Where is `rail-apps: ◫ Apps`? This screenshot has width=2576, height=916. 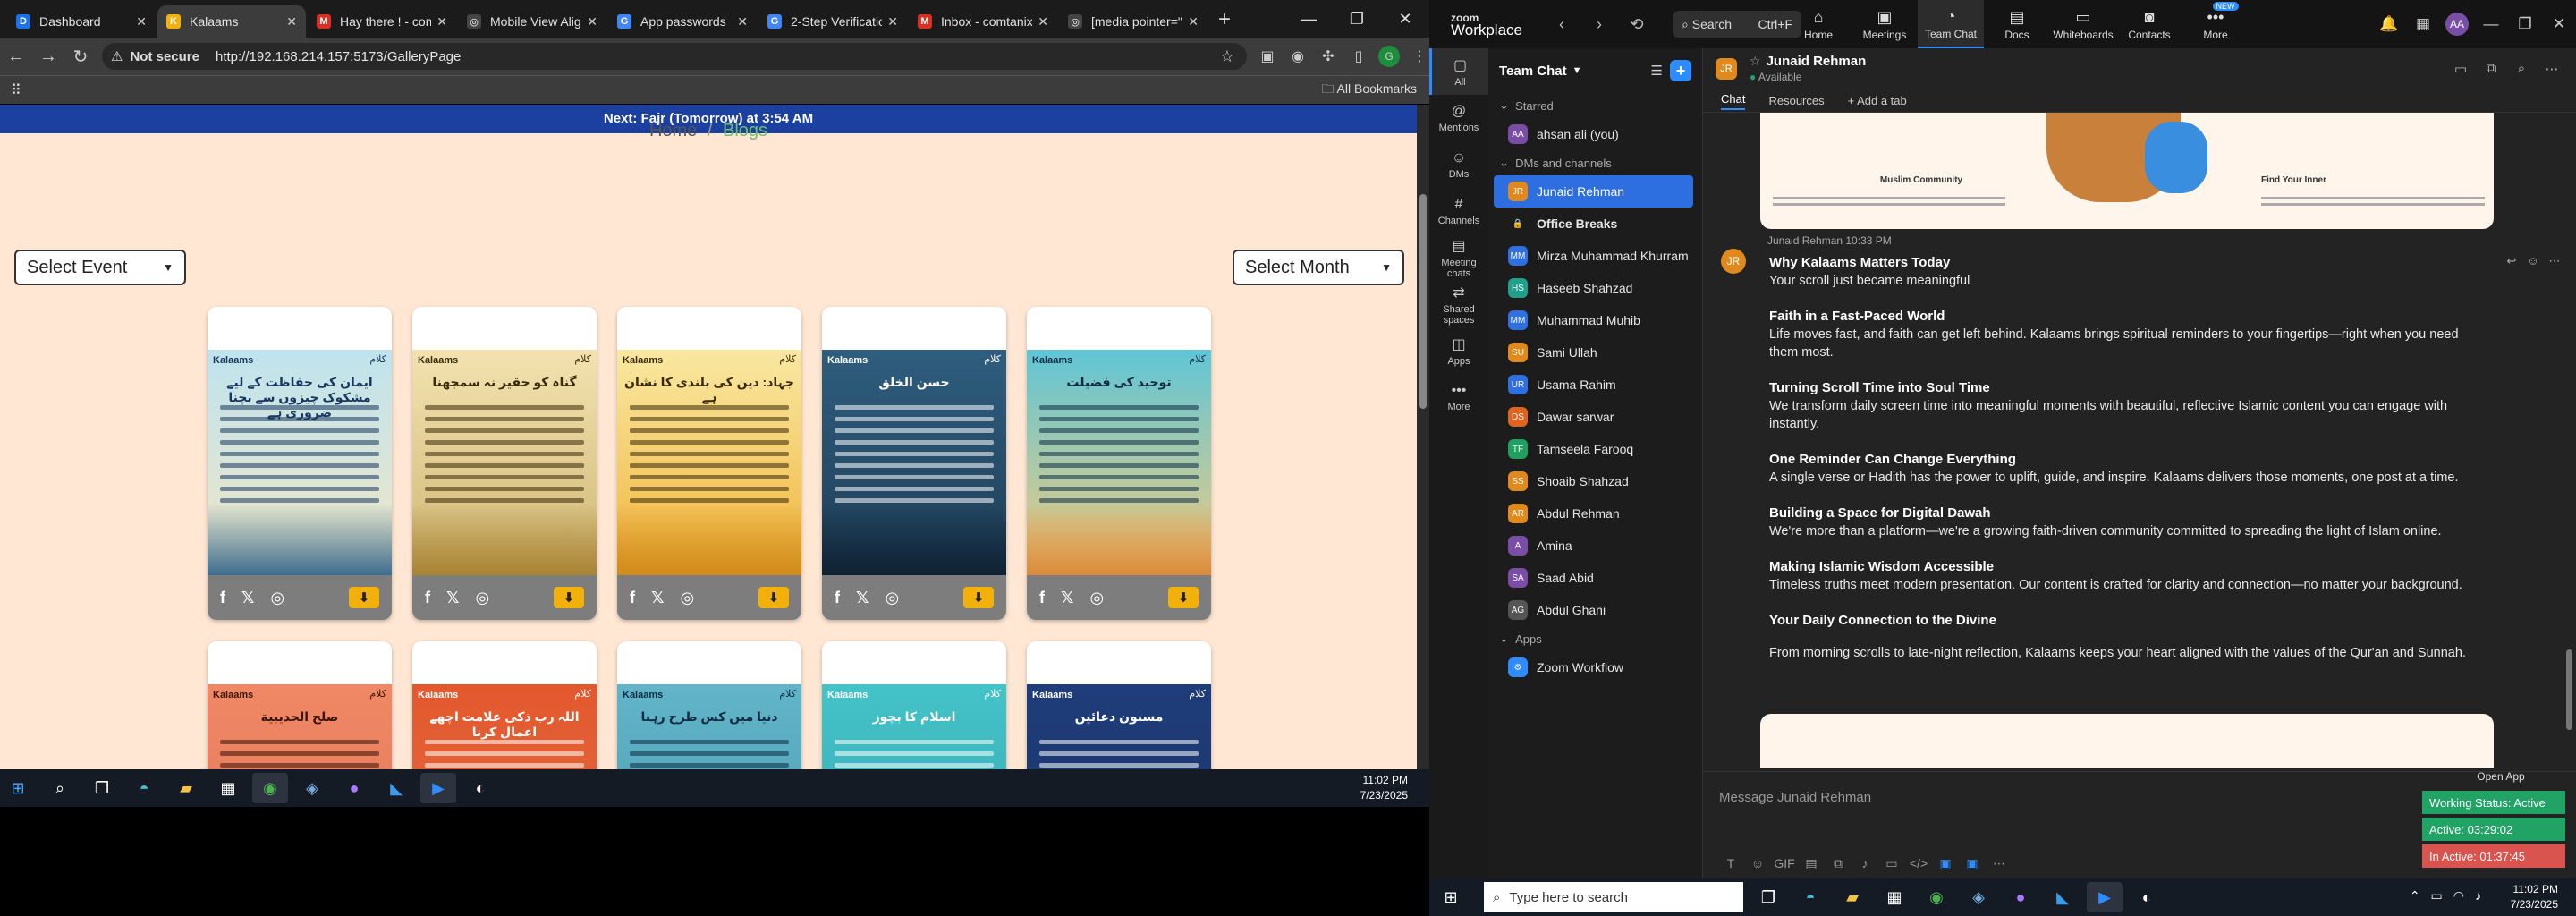
rail-apps: ◫ Apps is located at coordinates (1458, 350).